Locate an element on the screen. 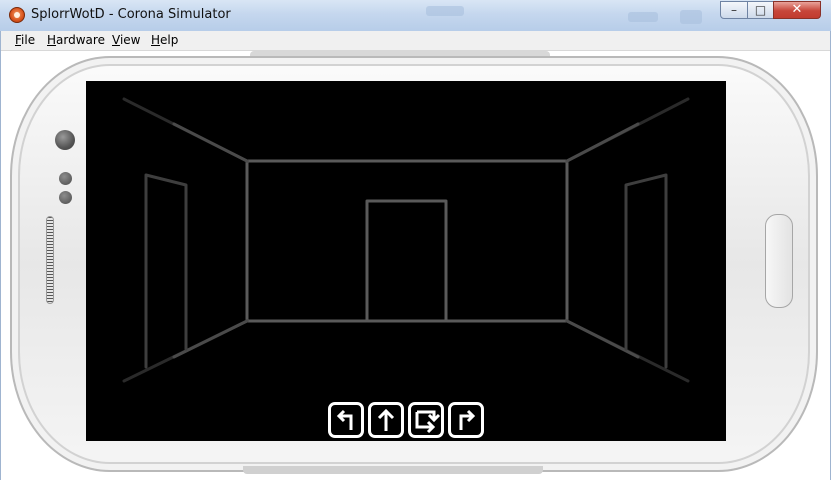 The image size is (831, 480). turn-left-button is located at coordinates (346, 420).